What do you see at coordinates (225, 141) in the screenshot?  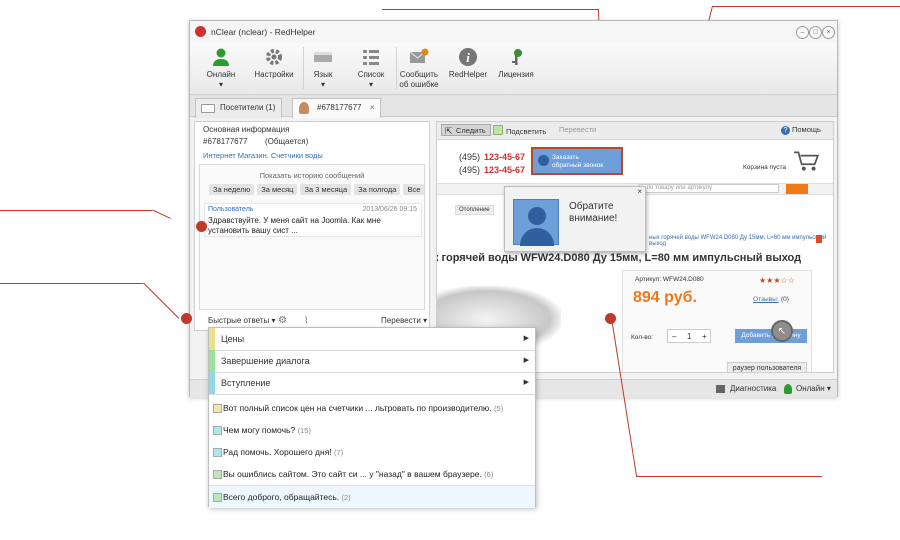 I see `visitor-id: #678177677` at bounding box center [225, 141].